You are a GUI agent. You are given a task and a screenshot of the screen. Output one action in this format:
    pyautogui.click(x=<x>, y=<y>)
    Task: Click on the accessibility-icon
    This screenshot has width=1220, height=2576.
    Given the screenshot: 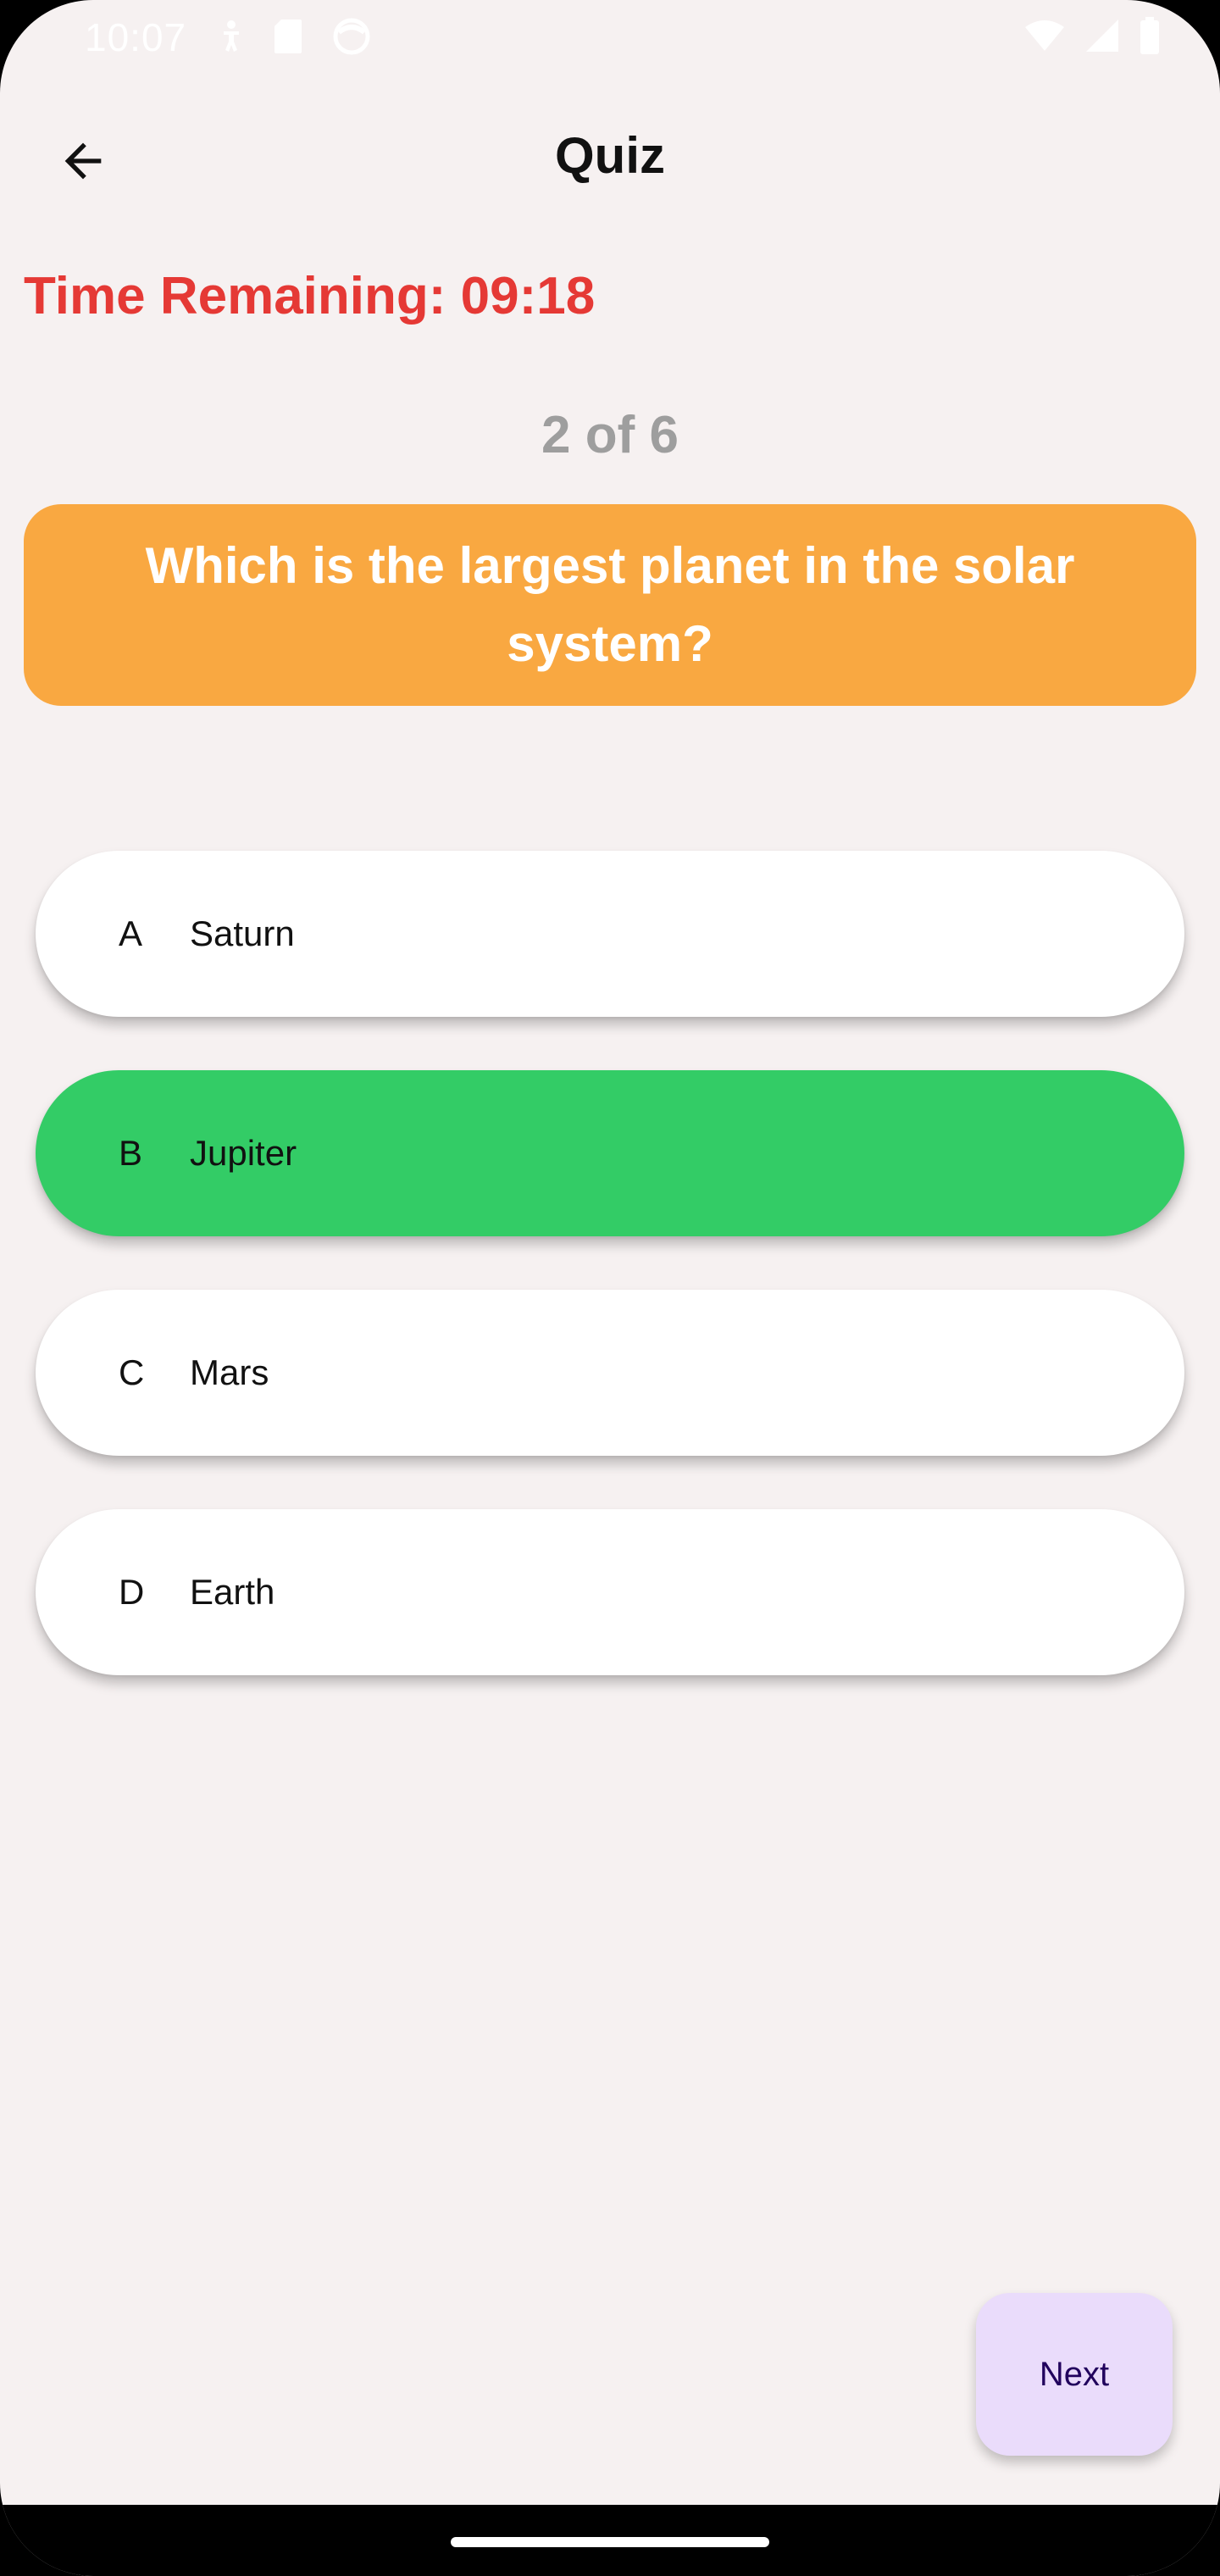 What is the action you would take?
    pyautogui.click(x=231, y=36)
    